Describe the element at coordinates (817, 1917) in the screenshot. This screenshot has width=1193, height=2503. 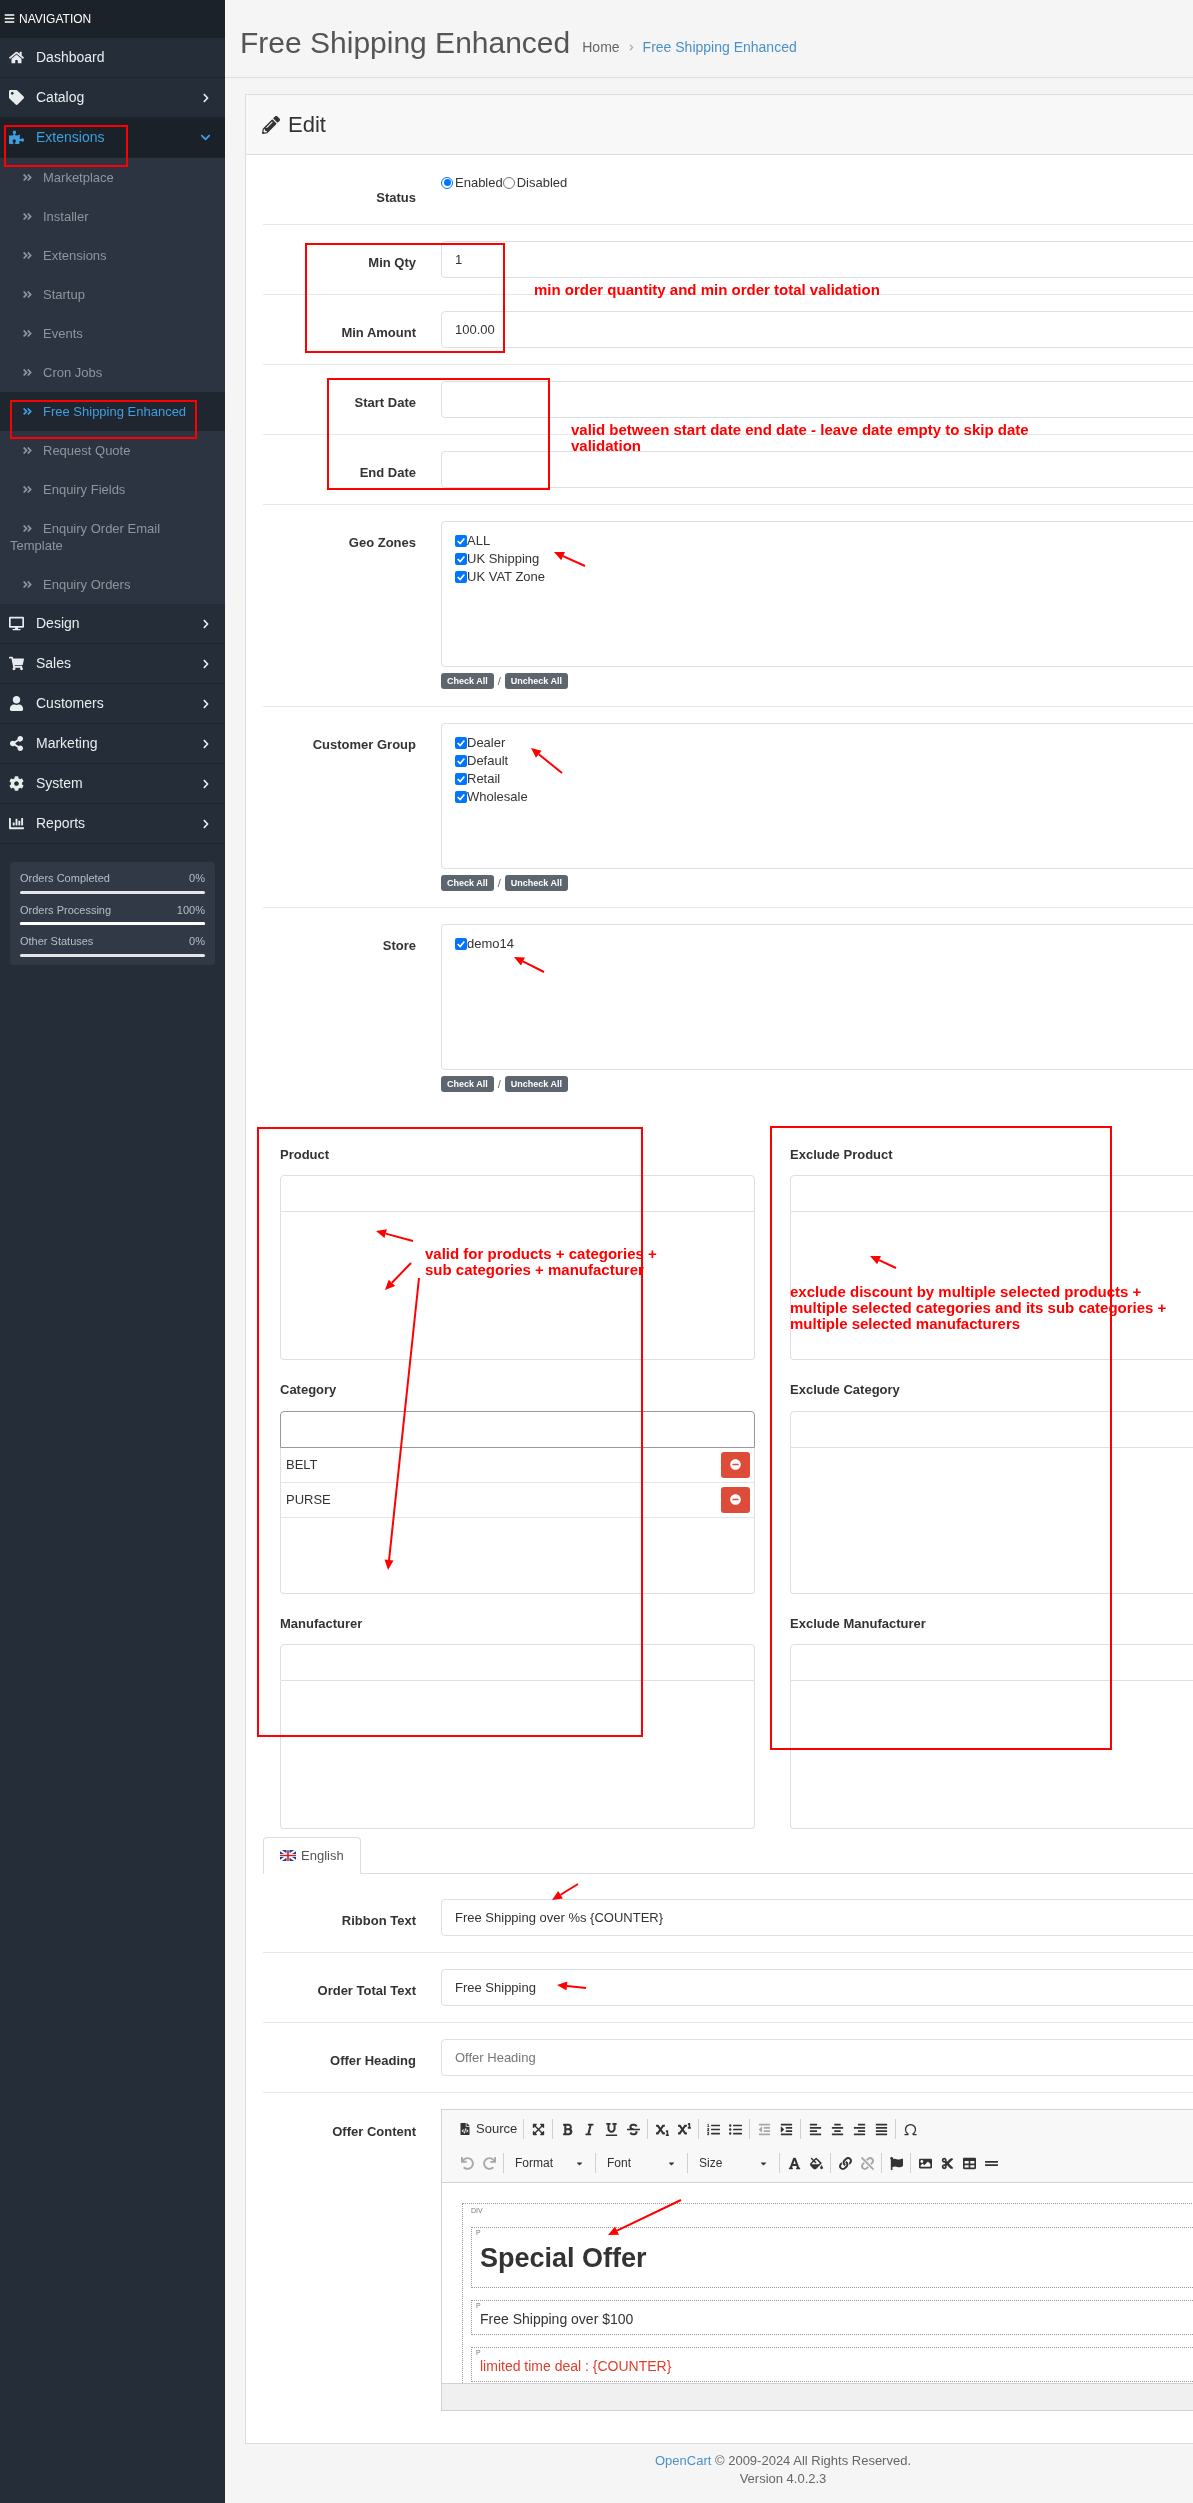
I see `ribbon-text-field: Free Shipping over %s {COUNTER}` at that location.